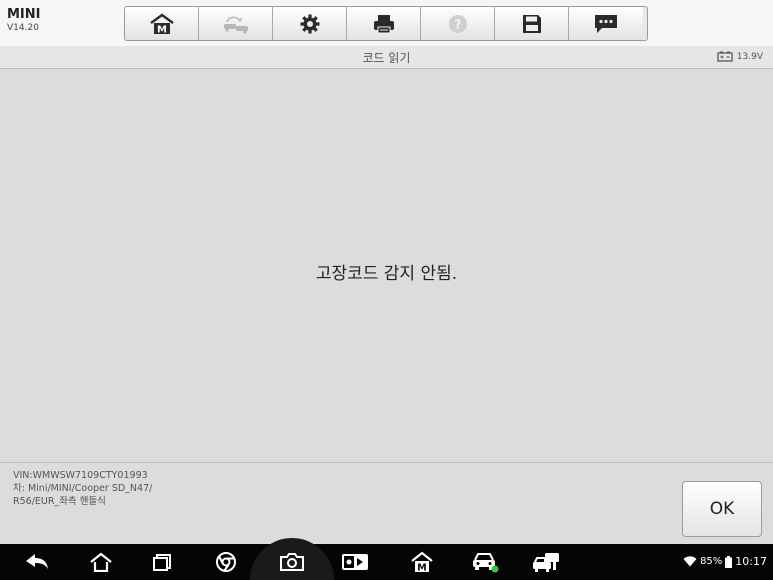 This screenshot has height=580, width=773. I want to click on vin-text: VIN:WMWSW7109CTY01993, so click(80, 475).